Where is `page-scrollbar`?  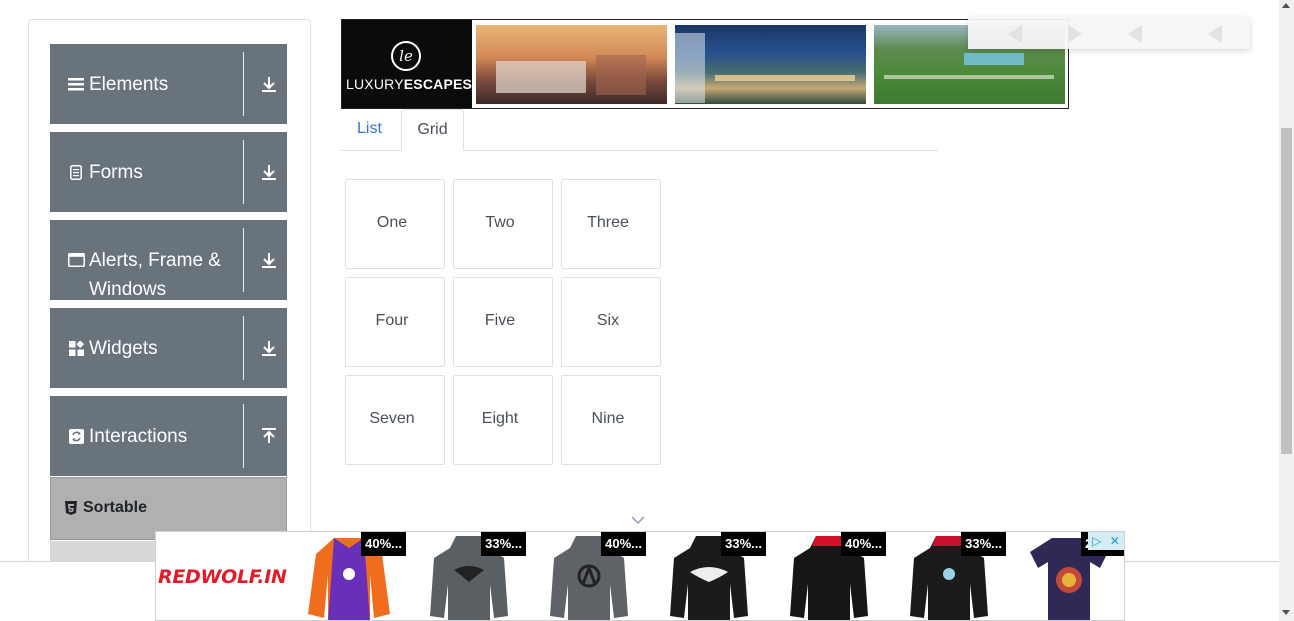 page-scrollbar is located at coordinates (1286, 310).